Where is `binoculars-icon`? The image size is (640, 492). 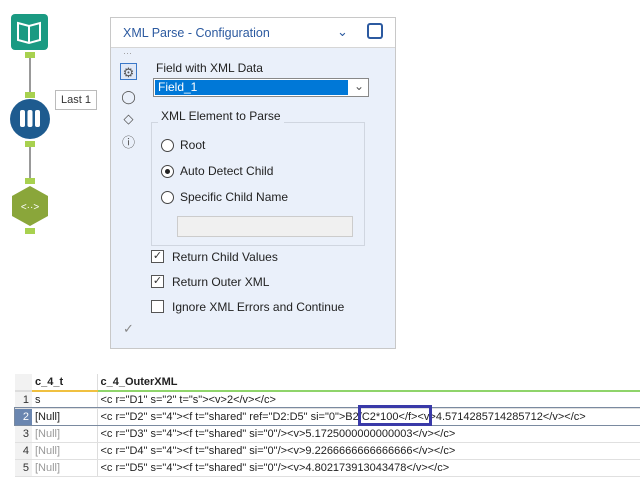
binoculars-icon is located at coordinates (30, 118).